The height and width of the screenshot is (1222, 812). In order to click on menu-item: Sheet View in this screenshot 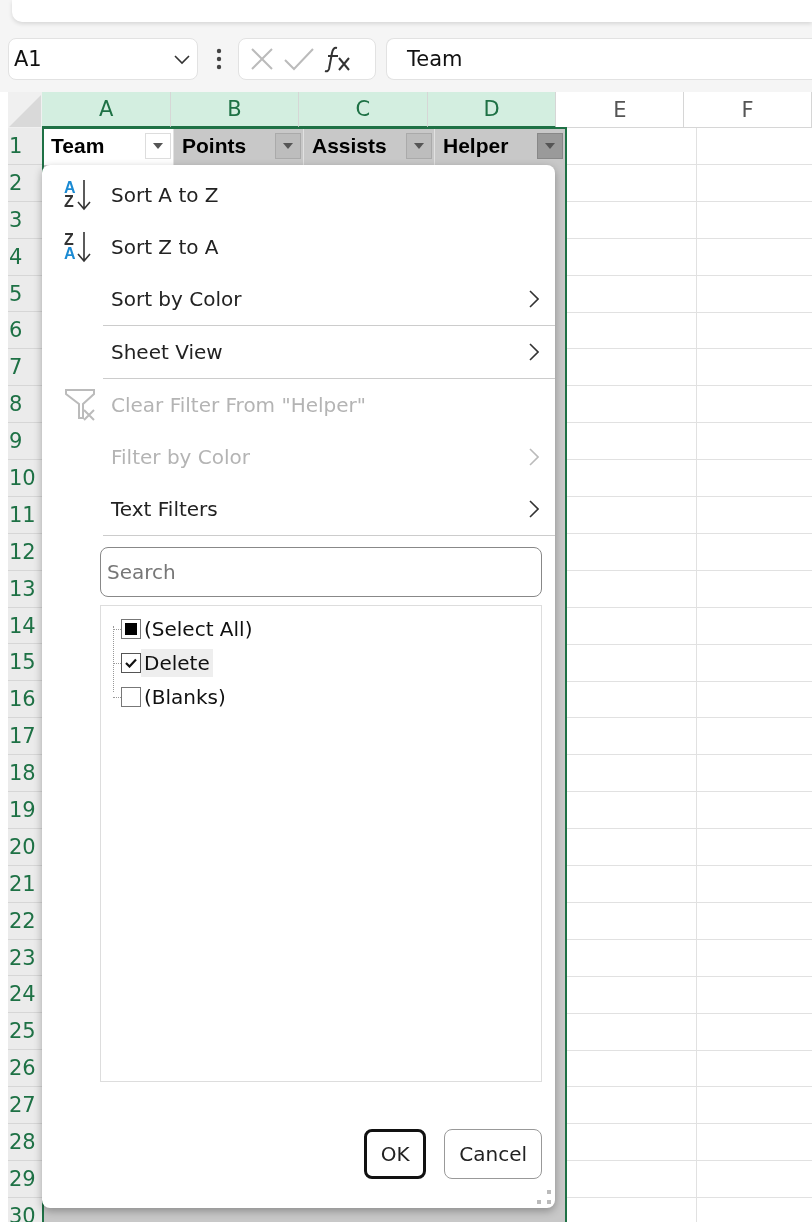, I will do `click(298, 352)`.